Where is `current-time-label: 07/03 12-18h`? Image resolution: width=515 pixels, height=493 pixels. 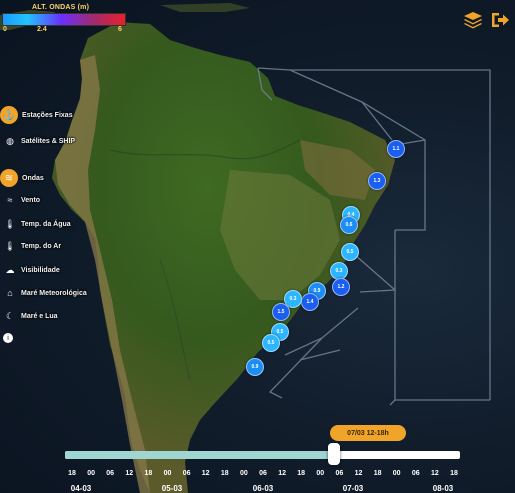 current-time-label: 07/03 12-18h is located at coordinates (368, 433).